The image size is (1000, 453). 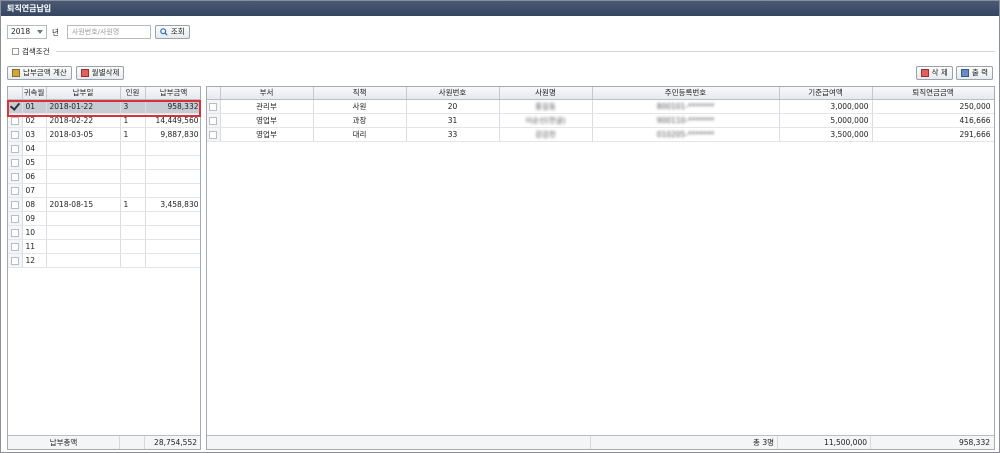 I want to click on col-header-rrn: 주민등록번호, so click(x=686, y=93).